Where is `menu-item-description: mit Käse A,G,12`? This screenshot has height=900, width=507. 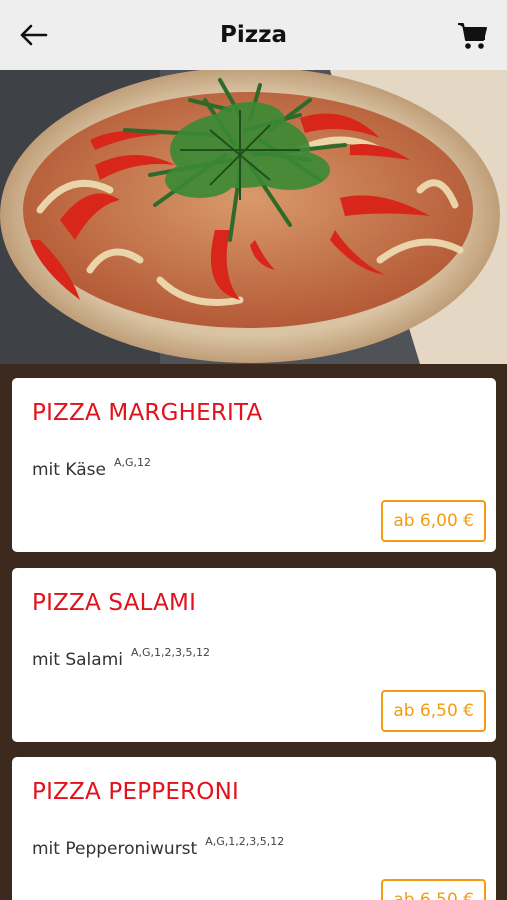 menu-item-description: mit Käse A,G,12 is located at coordinates (91, 468).